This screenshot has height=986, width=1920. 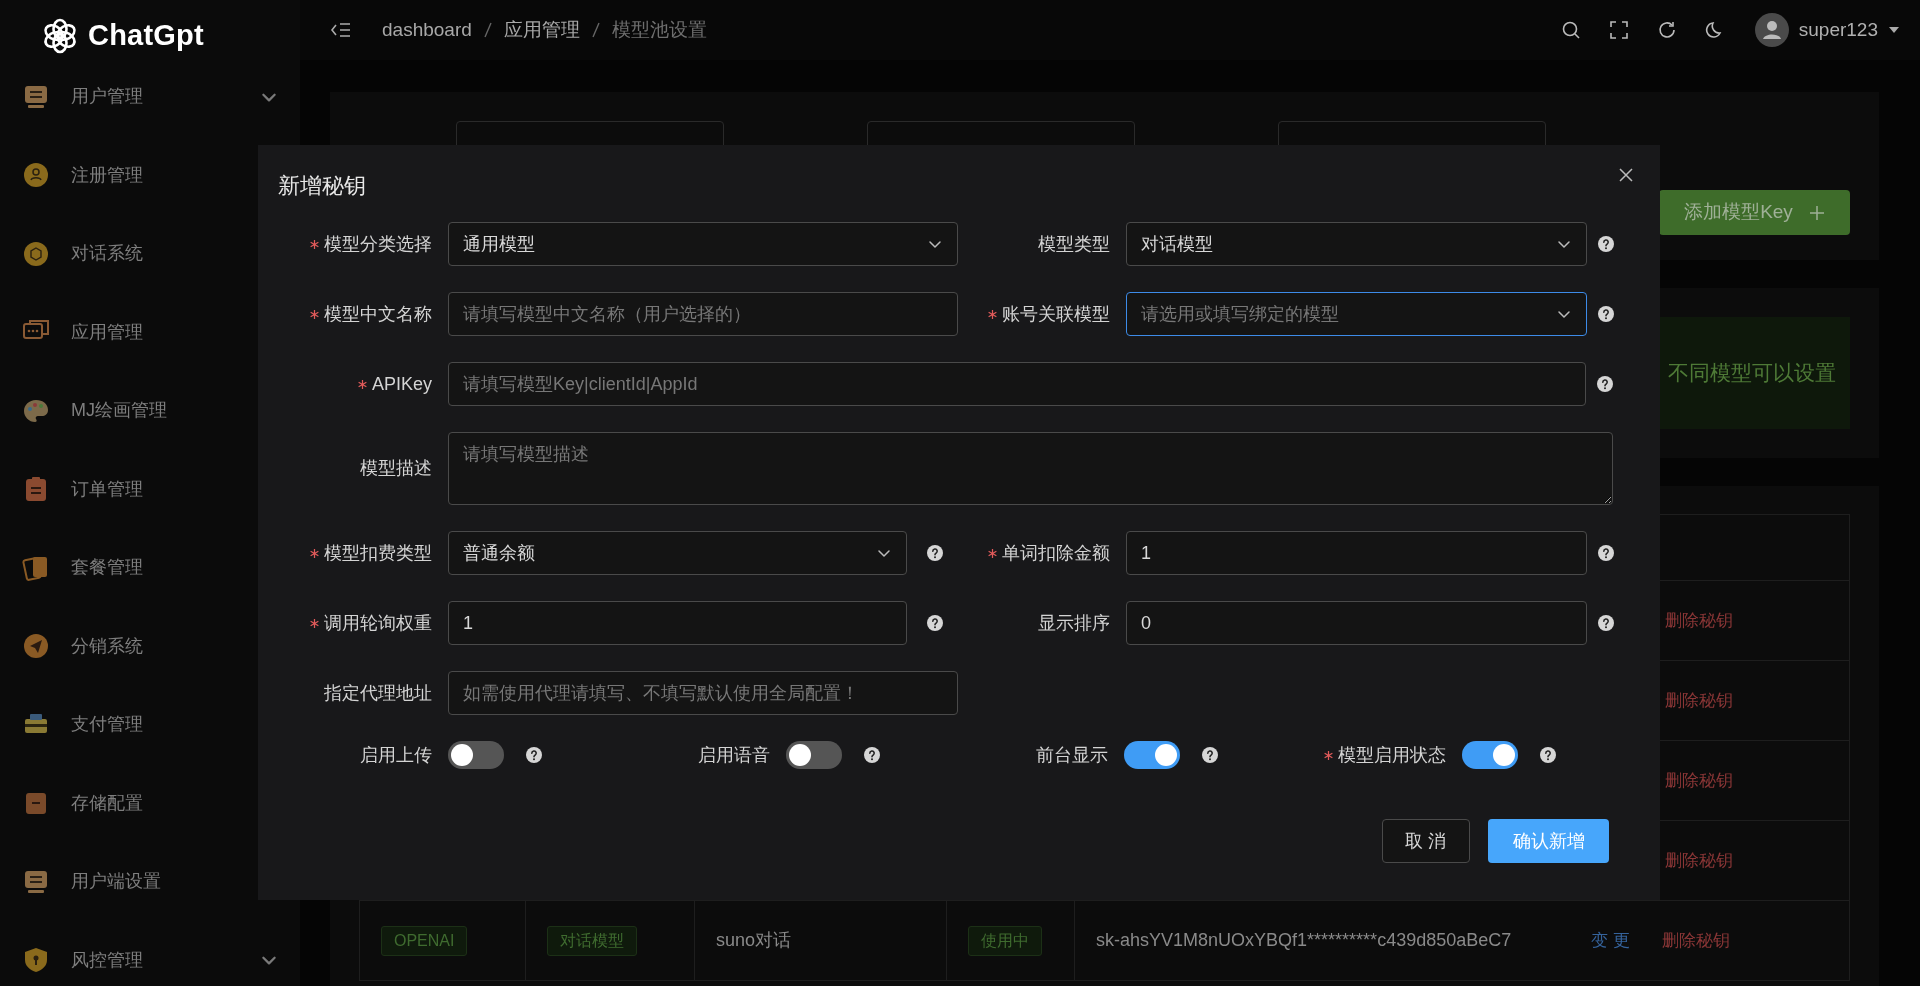 What do you see at coordinates (703, 314) in the screenshot?
I see `input-field: 请填写模型中文名称（用户选择的）` at bounding box center [703, 314].